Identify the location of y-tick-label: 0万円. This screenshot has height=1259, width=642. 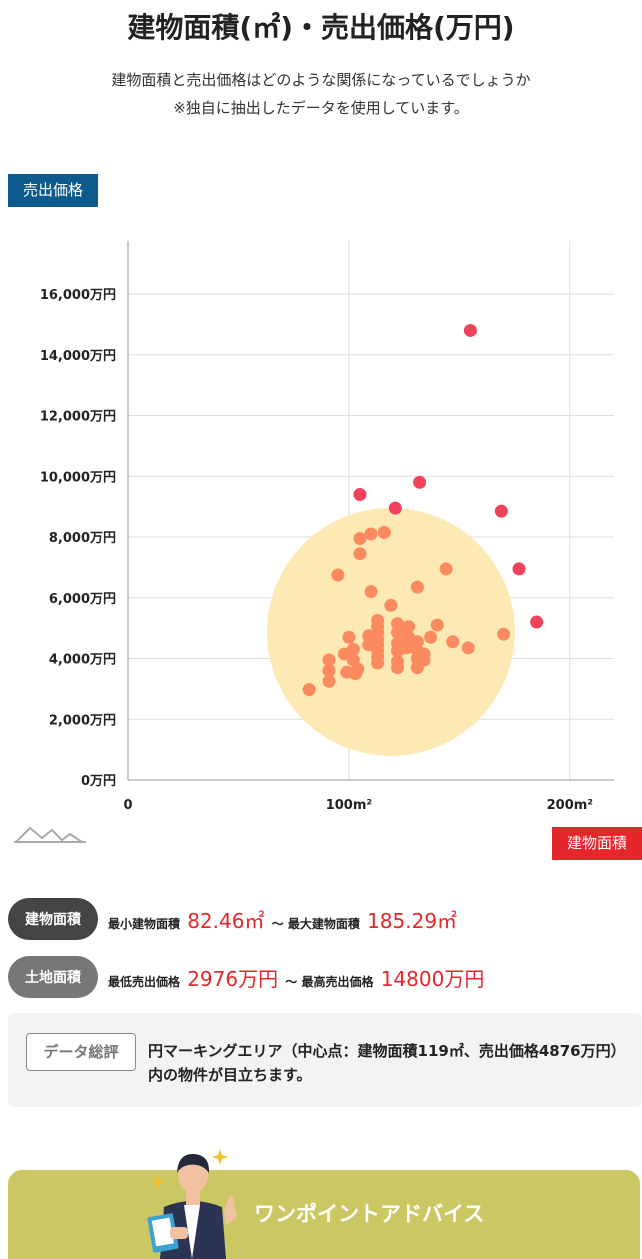
(98, 781).